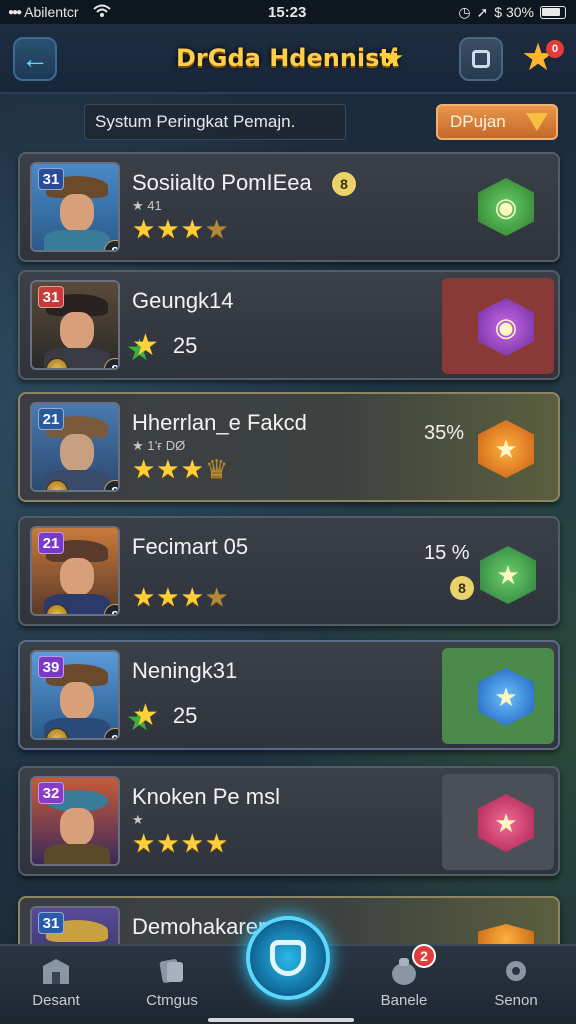  What do you see at coordinates (424, 956) in the screenshot?
I see `notification-badge: 2` at bounding box center [424, 956].